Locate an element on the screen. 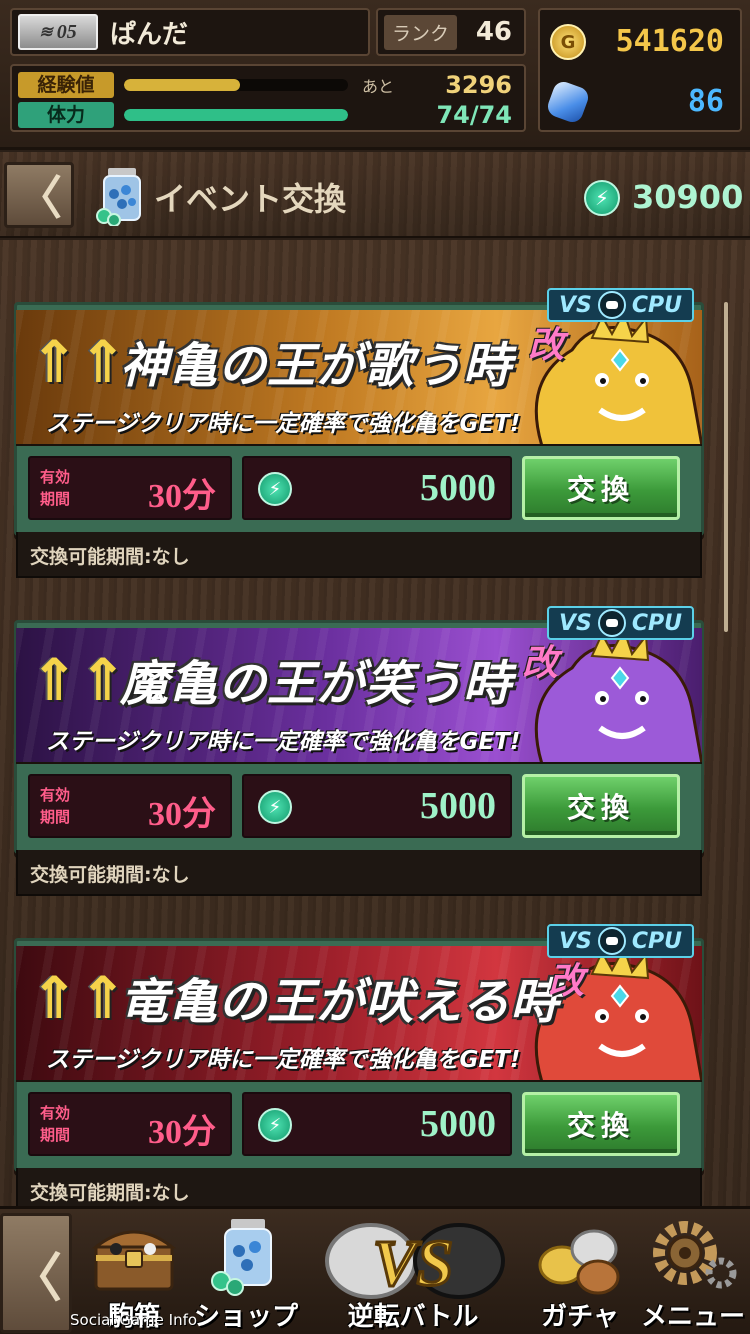  jar-icon is located at coordinates (241, 1257).